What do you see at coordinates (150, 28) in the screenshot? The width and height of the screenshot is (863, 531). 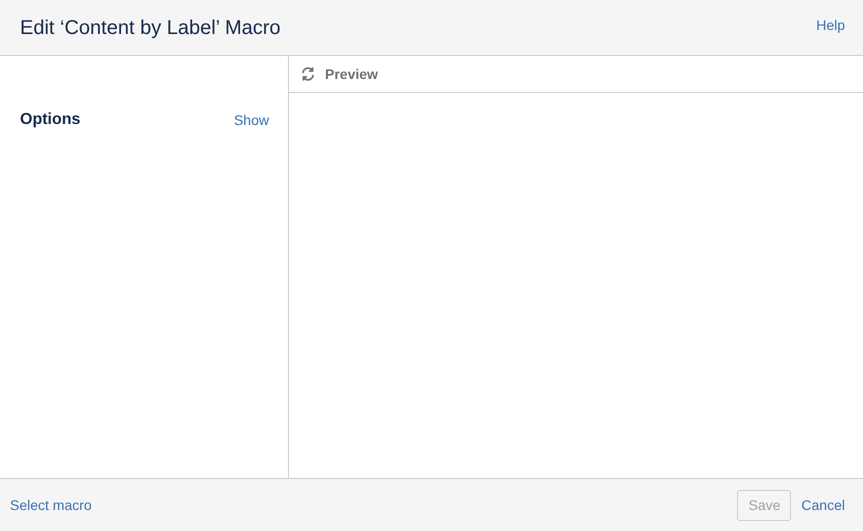 I see `dialog-title: Edit ‘Content by Label’ Macro` at bounding box center [150, 28].